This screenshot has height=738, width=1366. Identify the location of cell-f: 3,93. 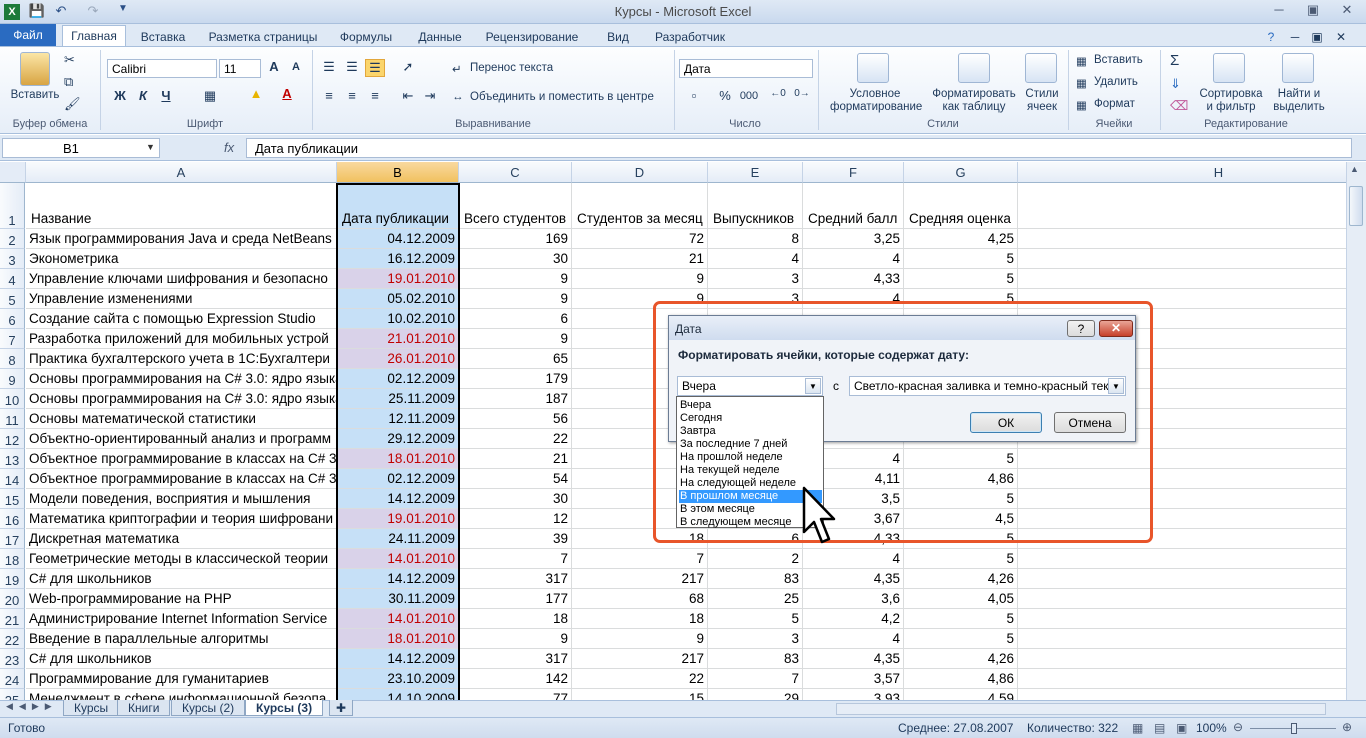
(853, 694).